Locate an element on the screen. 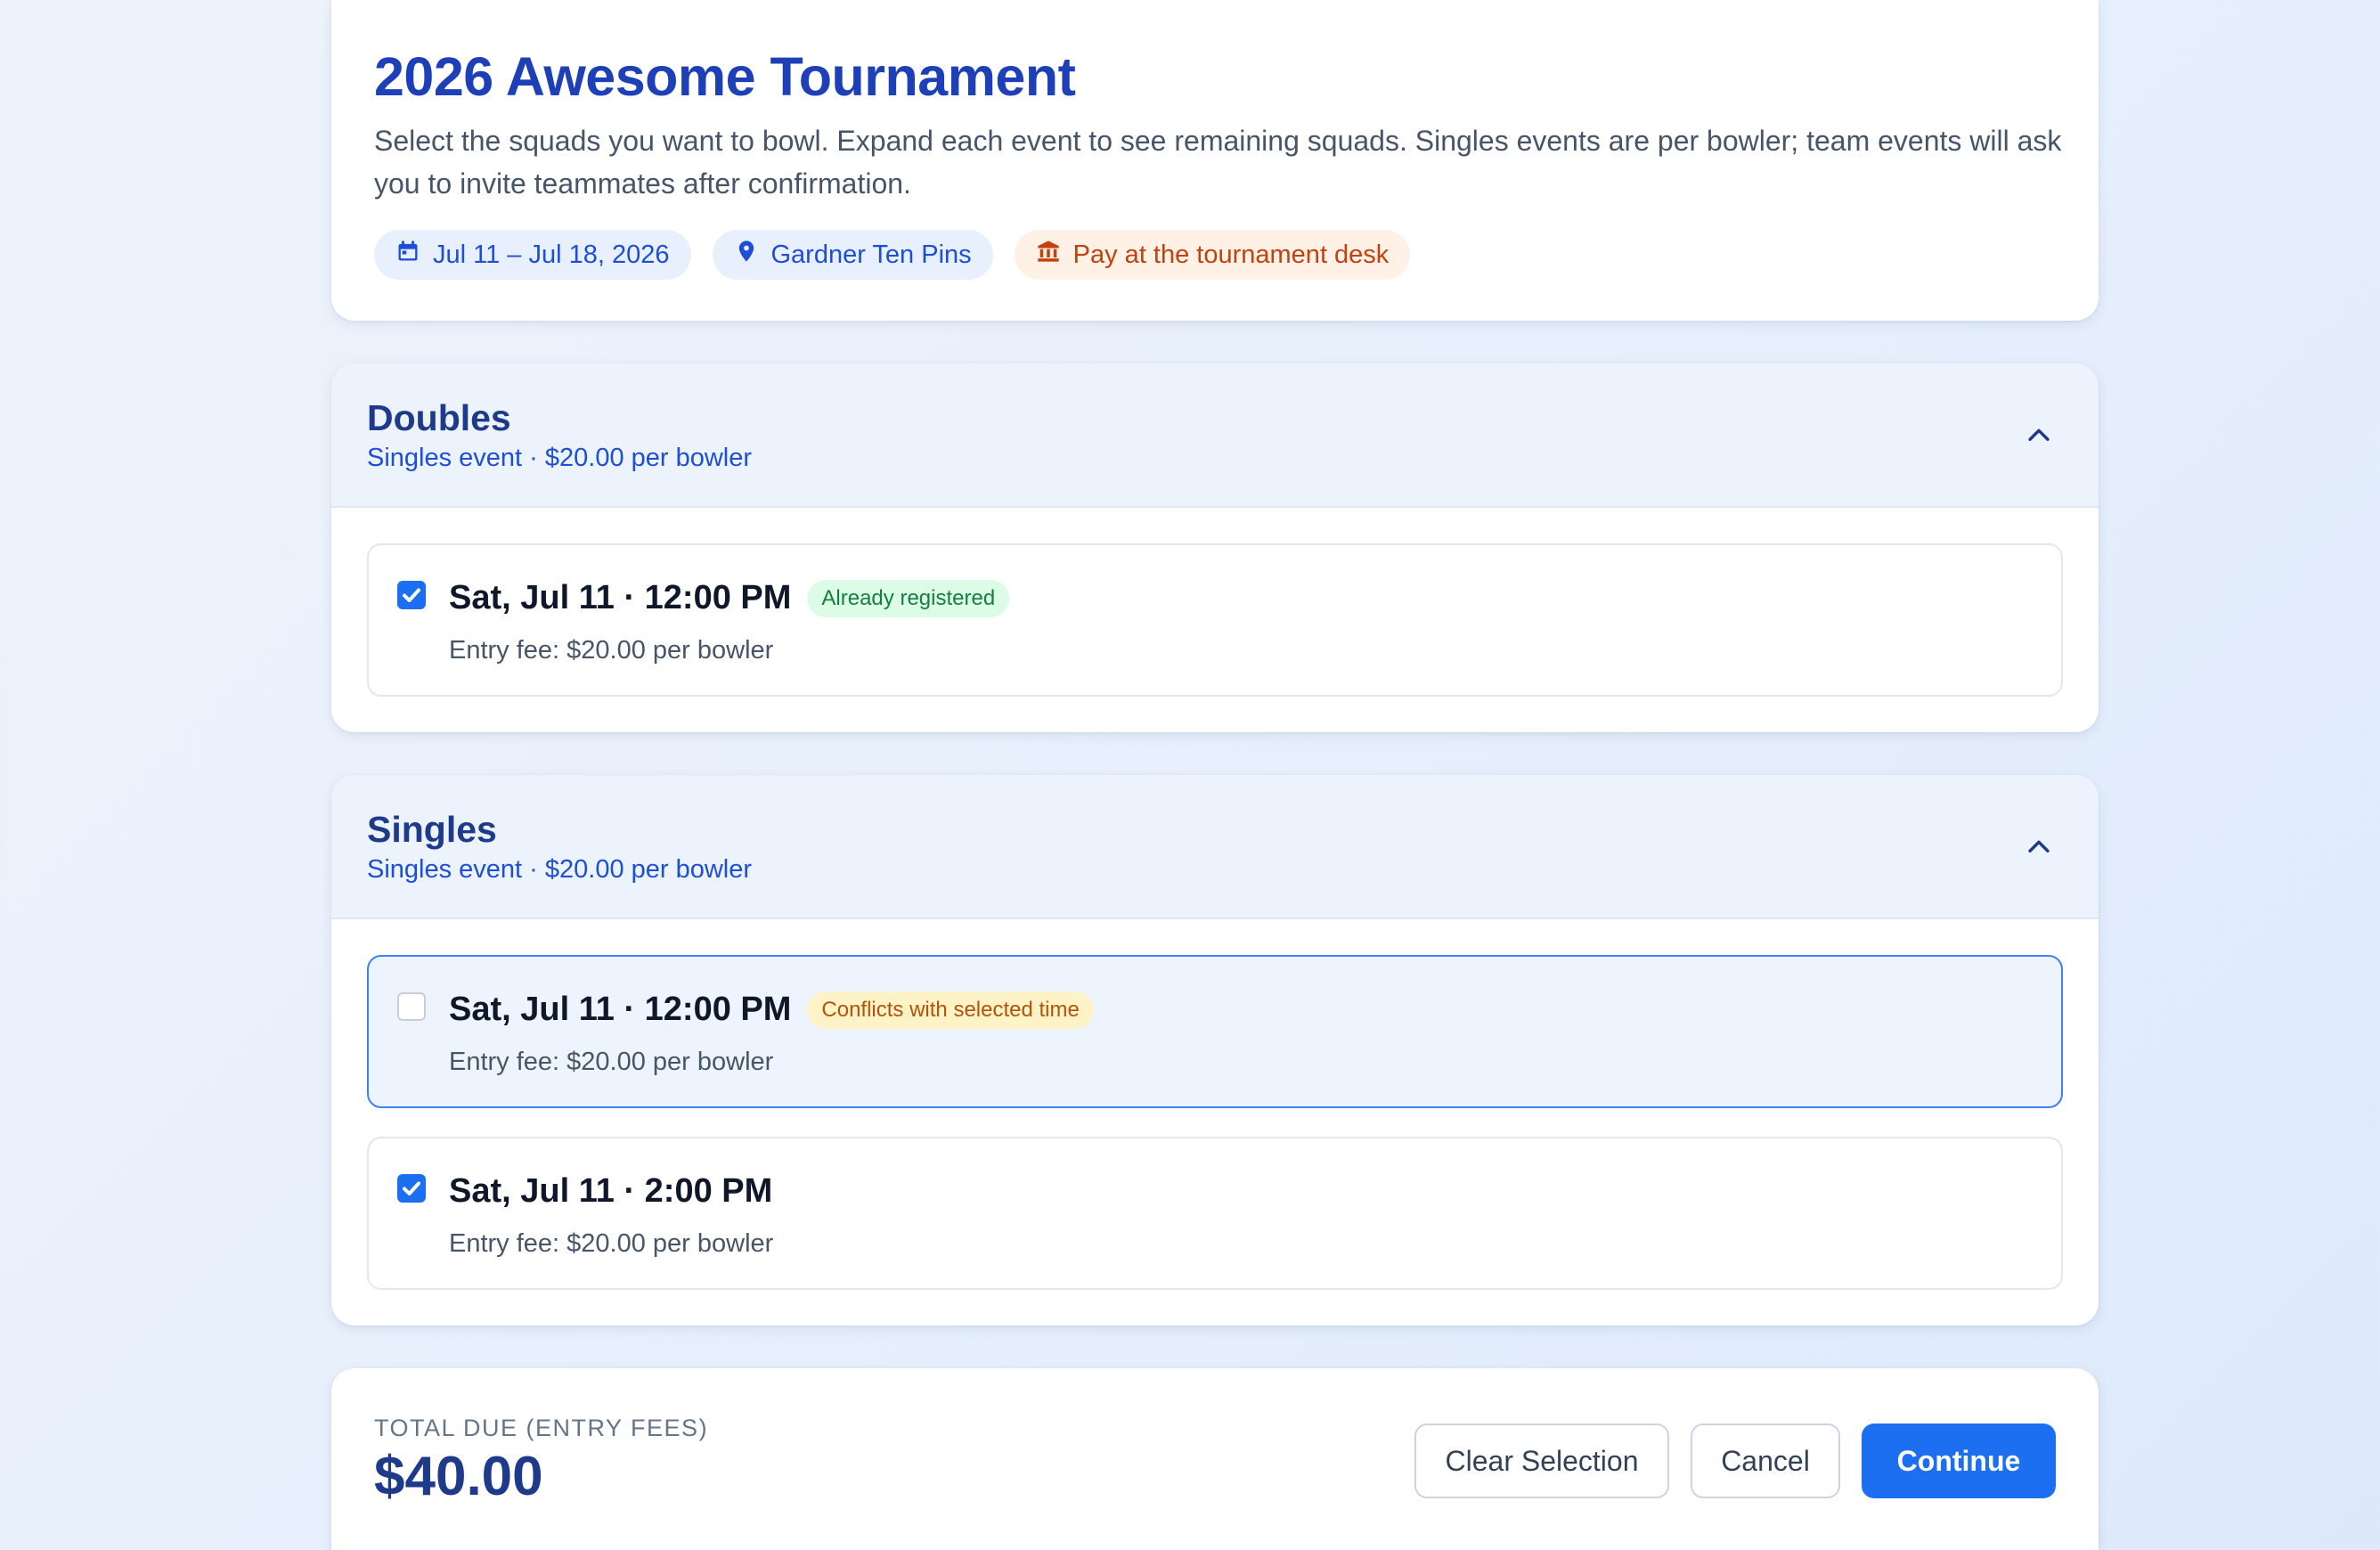 Image resolution: width=2380 pixels, height=1550 pixels. page-title: 2026 Awesome Tournament is located at coordinates (725, 76).